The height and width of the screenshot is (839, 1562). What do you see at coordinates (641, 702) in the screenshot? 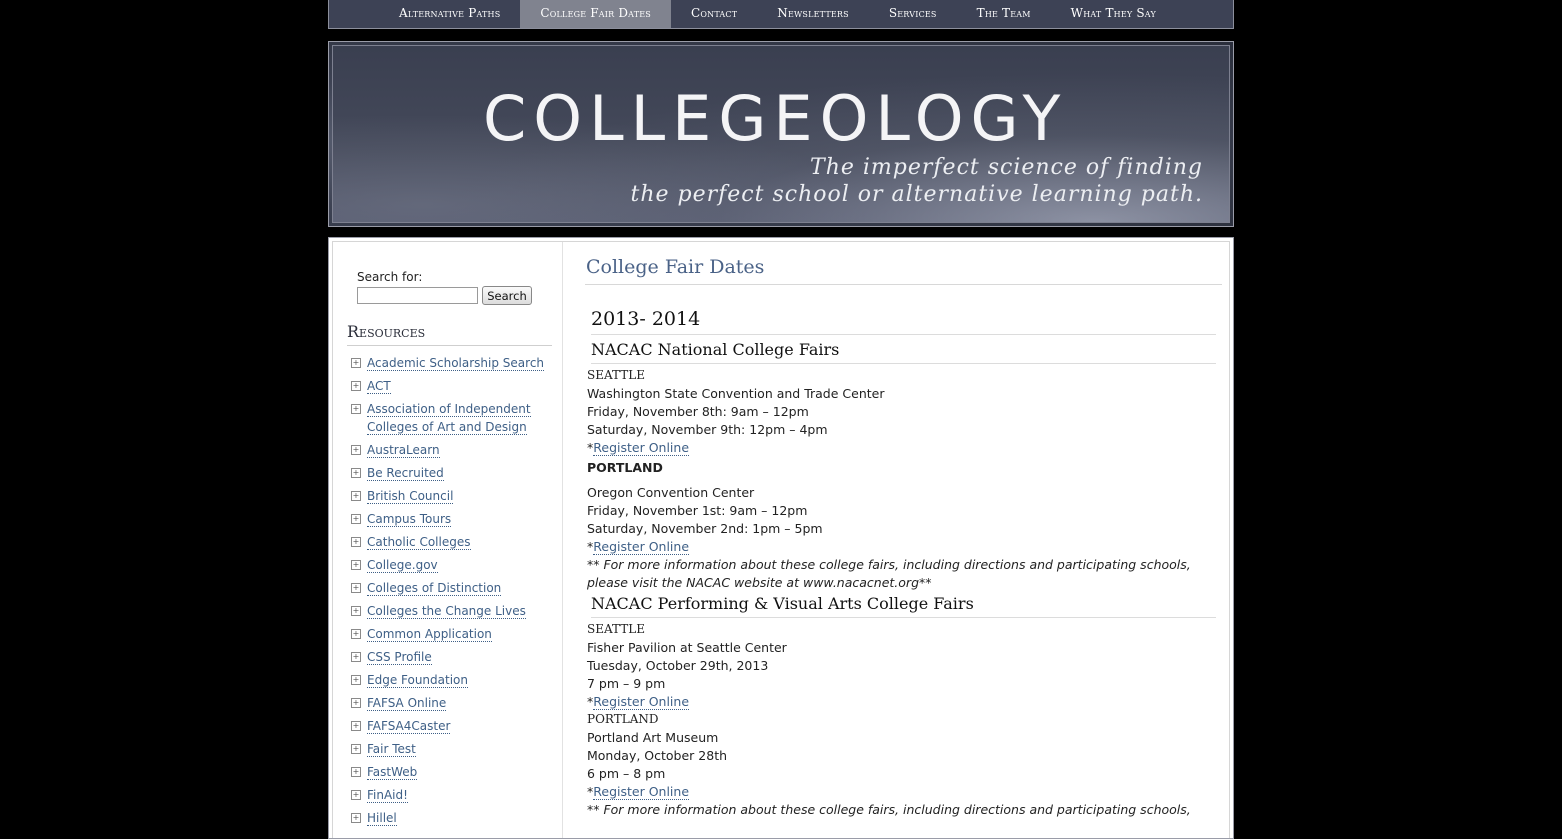
I see `arts-seattle-register-link: Register Online` at bounding box center [641, 702].